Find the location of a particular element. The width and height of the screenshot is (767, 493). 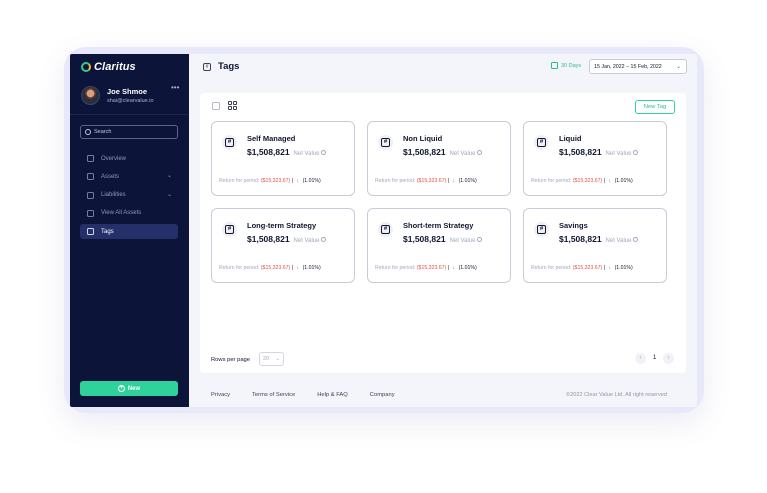

rows-per-page-label: Rows per page is located at coordinates (230, 360).